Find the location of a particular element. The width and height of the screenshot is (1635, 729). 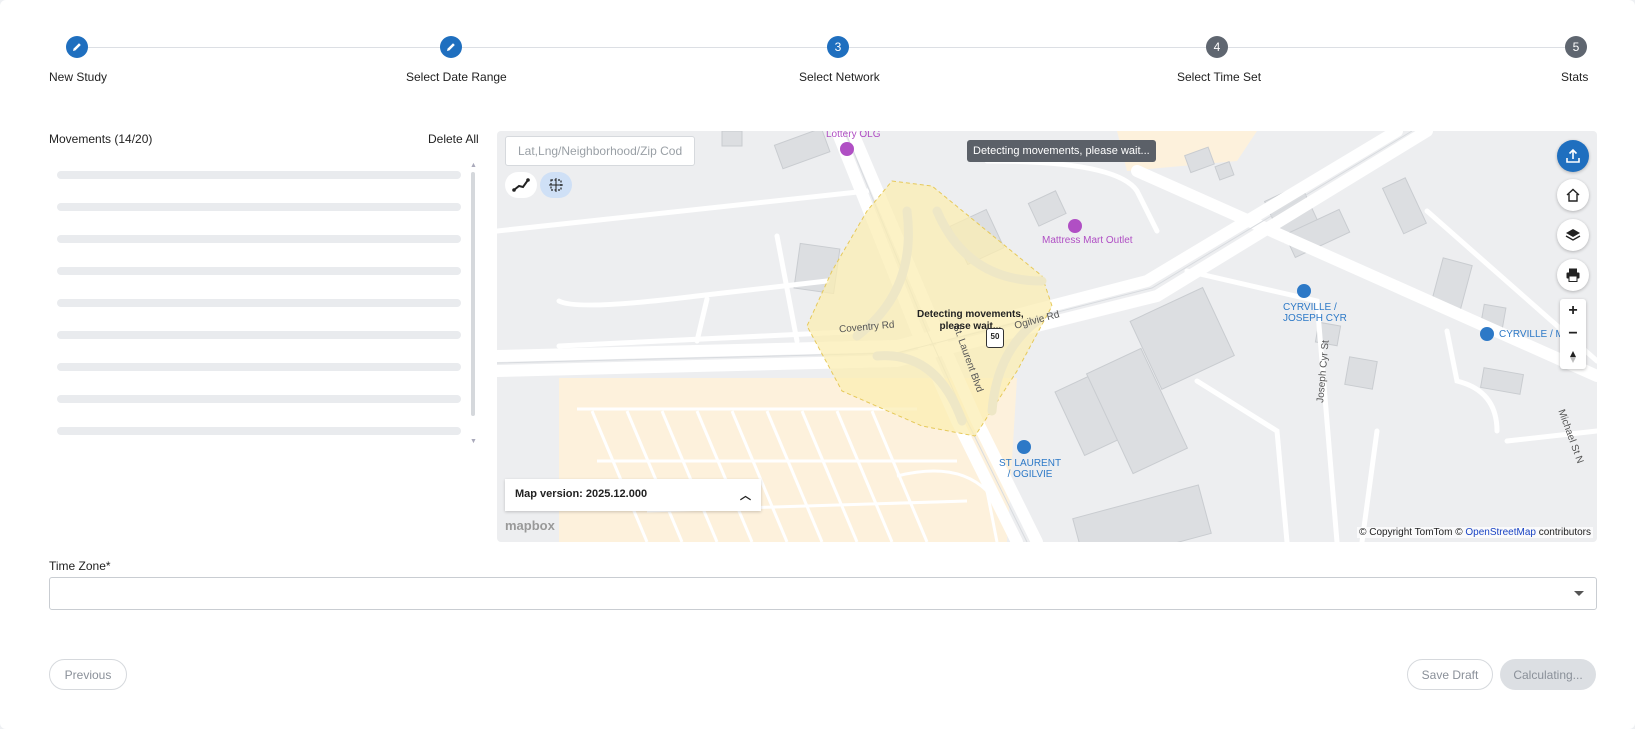

poi-label: Lottery OLG is located at coordinates (853, 135).